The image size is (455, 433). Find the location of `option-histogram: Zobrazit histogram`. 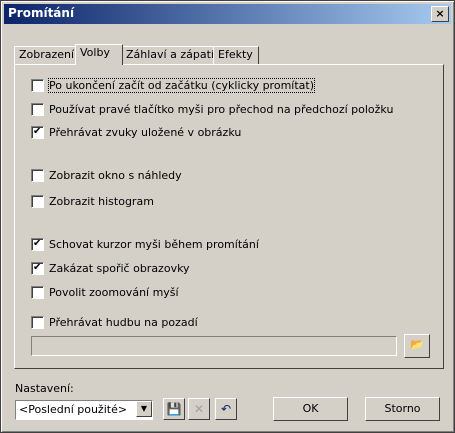

option-histogram: Zobrazit histogram is located at coordinates (92, 201).